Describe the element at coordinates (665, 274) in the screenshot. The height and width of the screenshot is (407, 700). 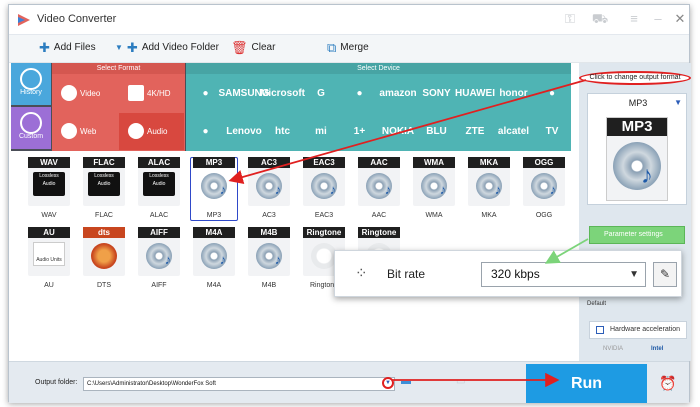
I see `edit-pencil-button: ✎` at that location.